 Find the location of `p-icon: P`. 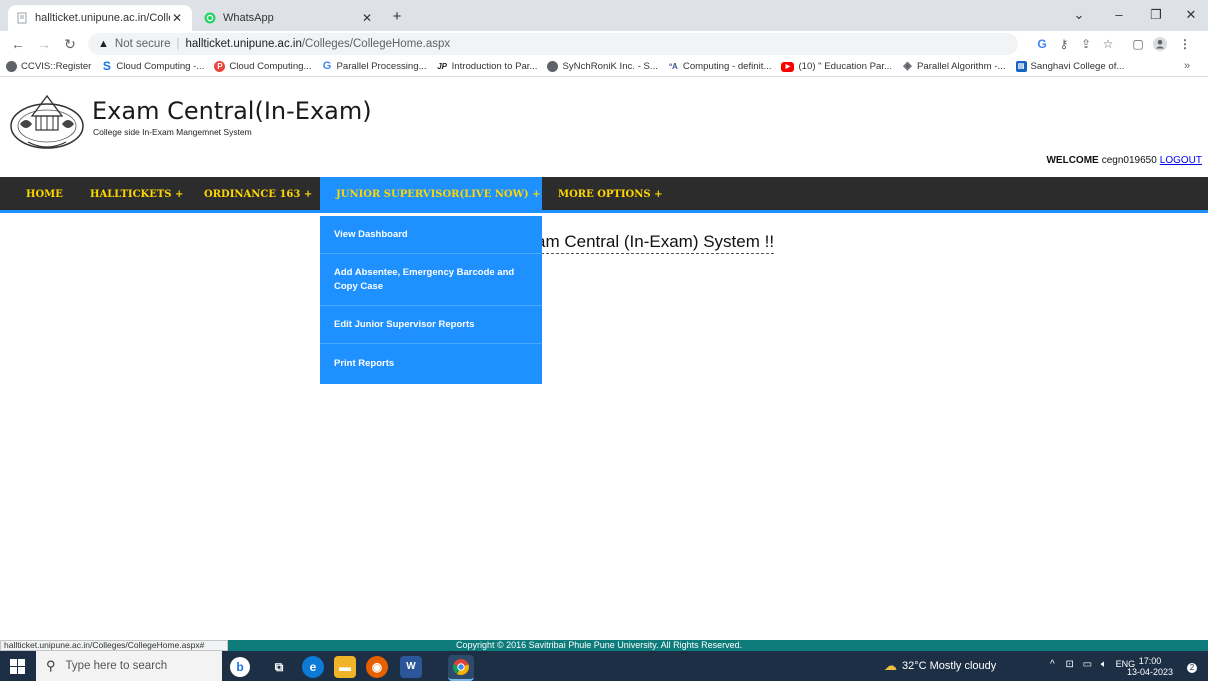

p-icon: P is located at coordinates (220, 66).